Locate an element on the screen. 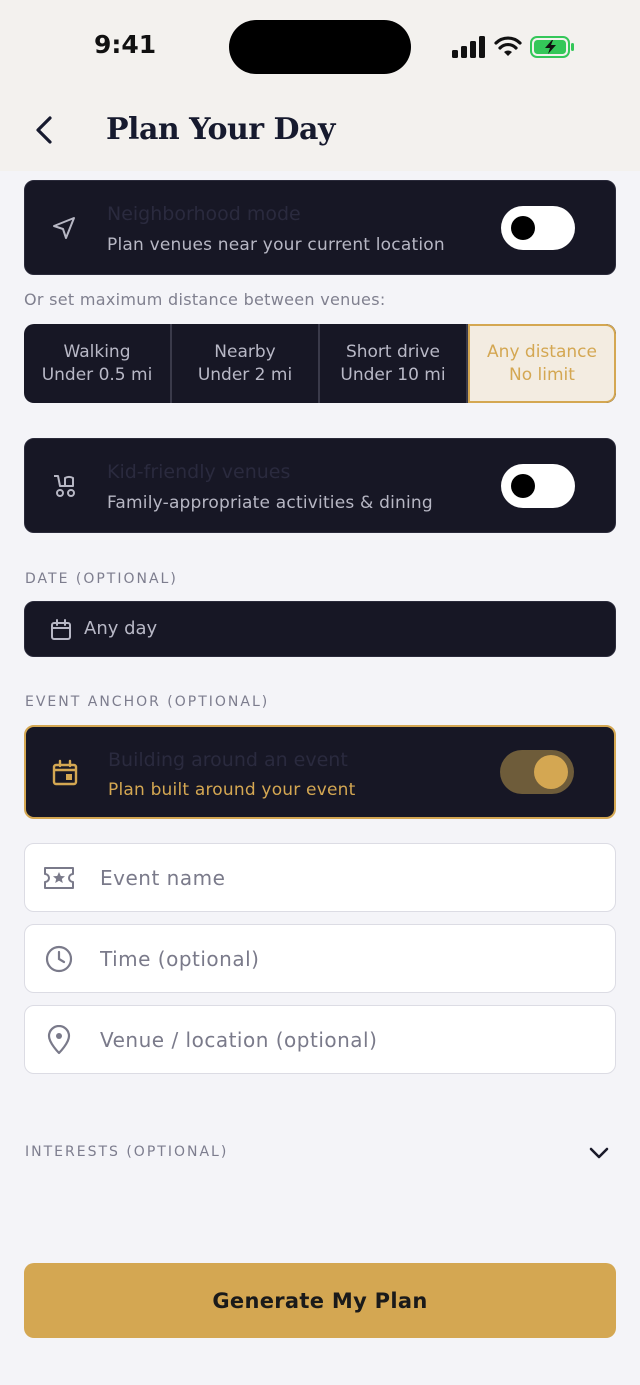  distance-option-label: Nearby is located at coordinates (245, 351).